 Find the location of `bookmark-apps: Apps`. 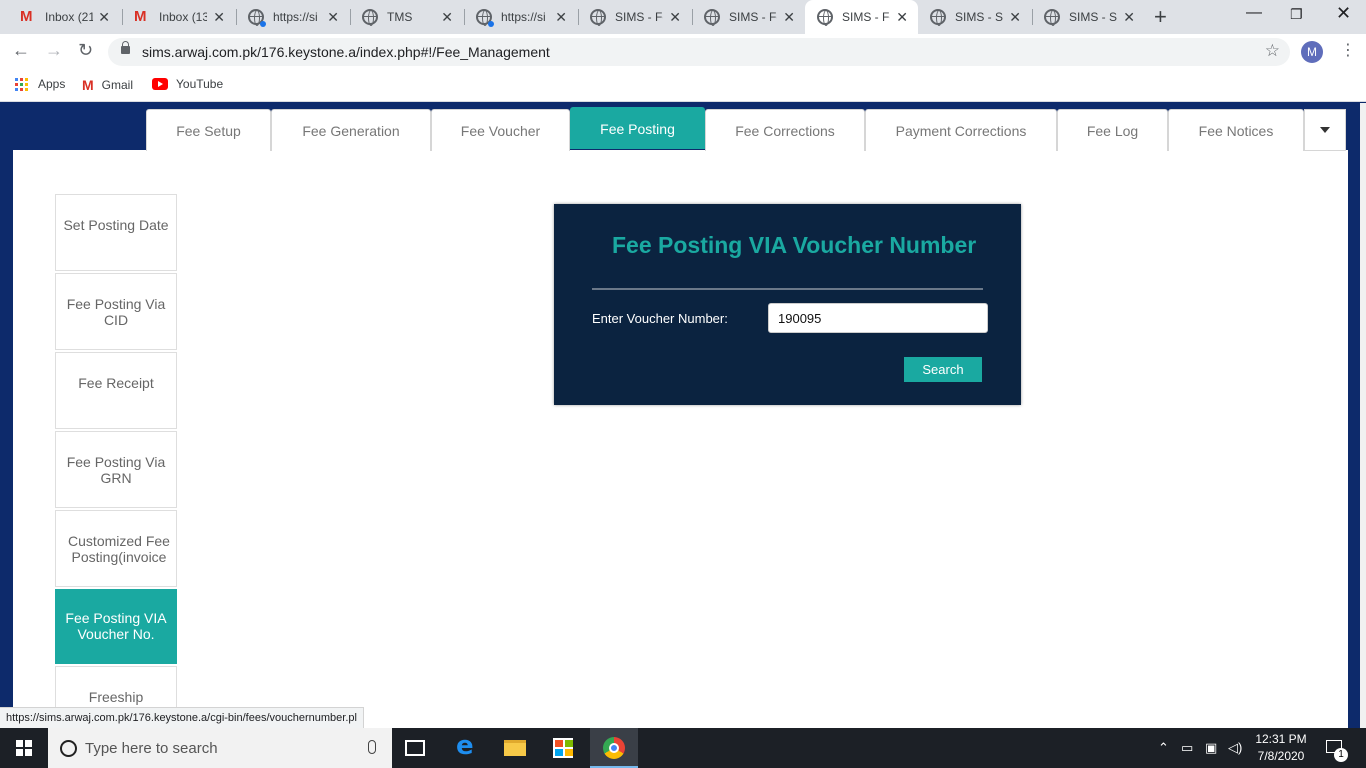

bookmark-apps: Apps is located at coordinates (40, 84).